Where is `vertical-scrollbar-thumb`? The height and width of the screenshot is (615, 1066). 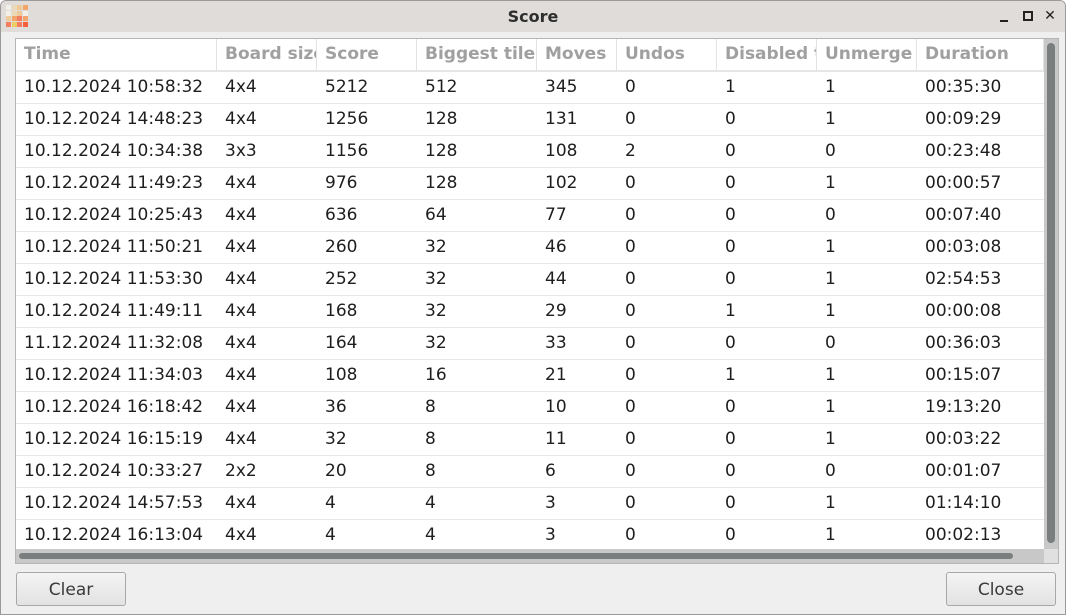
vertical-scrollbar-thumb is located at coordinates (1051, 293).